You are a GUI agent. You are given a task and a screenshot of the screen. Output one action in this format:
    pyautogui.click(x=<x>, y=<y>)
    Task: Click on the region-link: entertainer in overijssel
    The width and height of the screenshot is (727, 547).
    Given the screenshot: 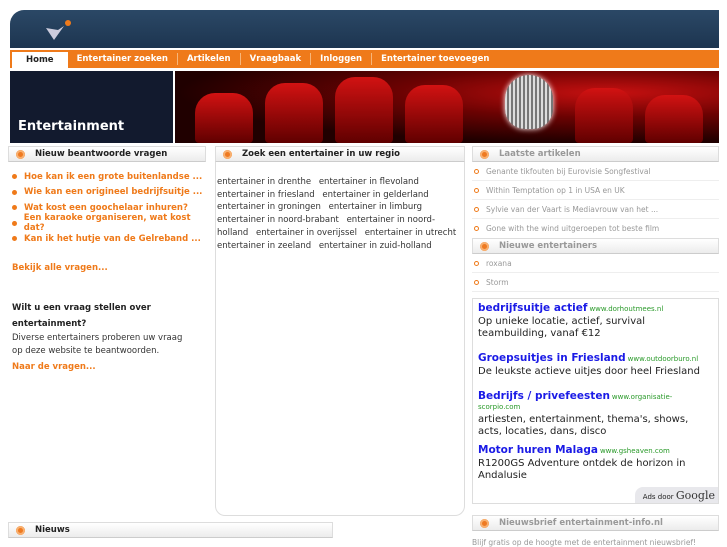 What is the action you would take?
    pyautogui.click(x=306, y=233)
    